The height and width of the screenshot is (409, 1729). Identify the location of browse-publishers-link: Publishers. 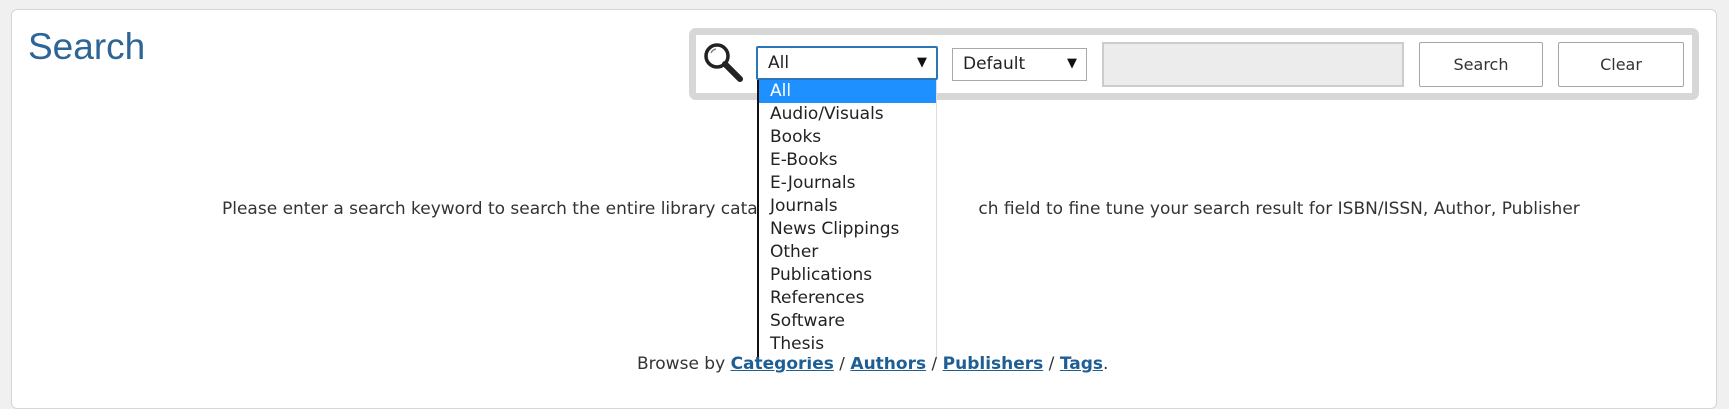
(993, 364).